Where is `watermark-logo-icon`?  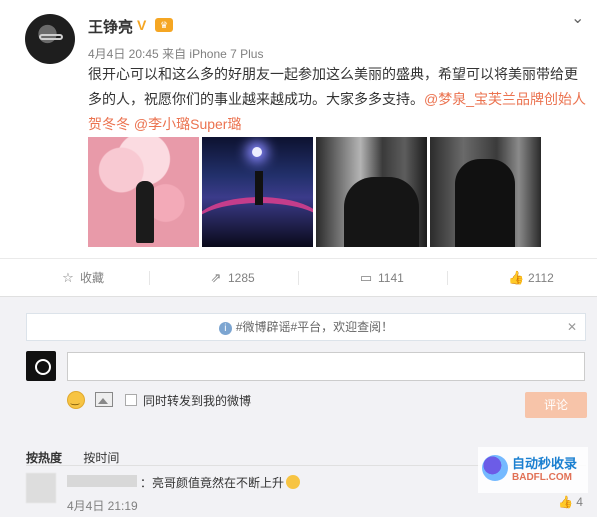
watermark-logo-icon is located at coordinates (495, 468).